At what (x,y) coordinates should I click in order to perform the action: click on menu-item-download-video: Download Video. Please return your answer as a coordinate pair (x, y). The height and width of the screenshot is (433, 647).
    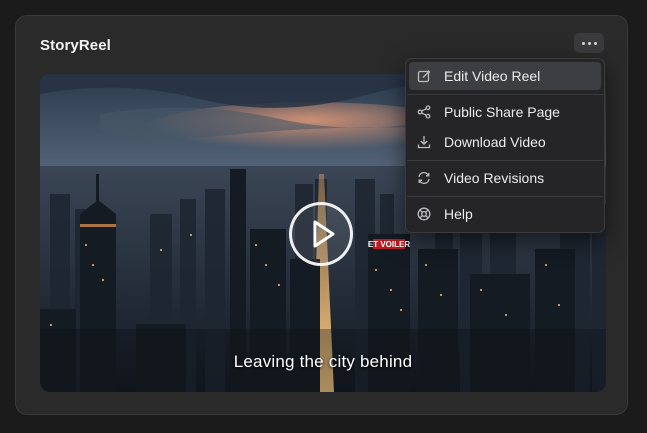
    Looking at the image, I should click on (505, 142).